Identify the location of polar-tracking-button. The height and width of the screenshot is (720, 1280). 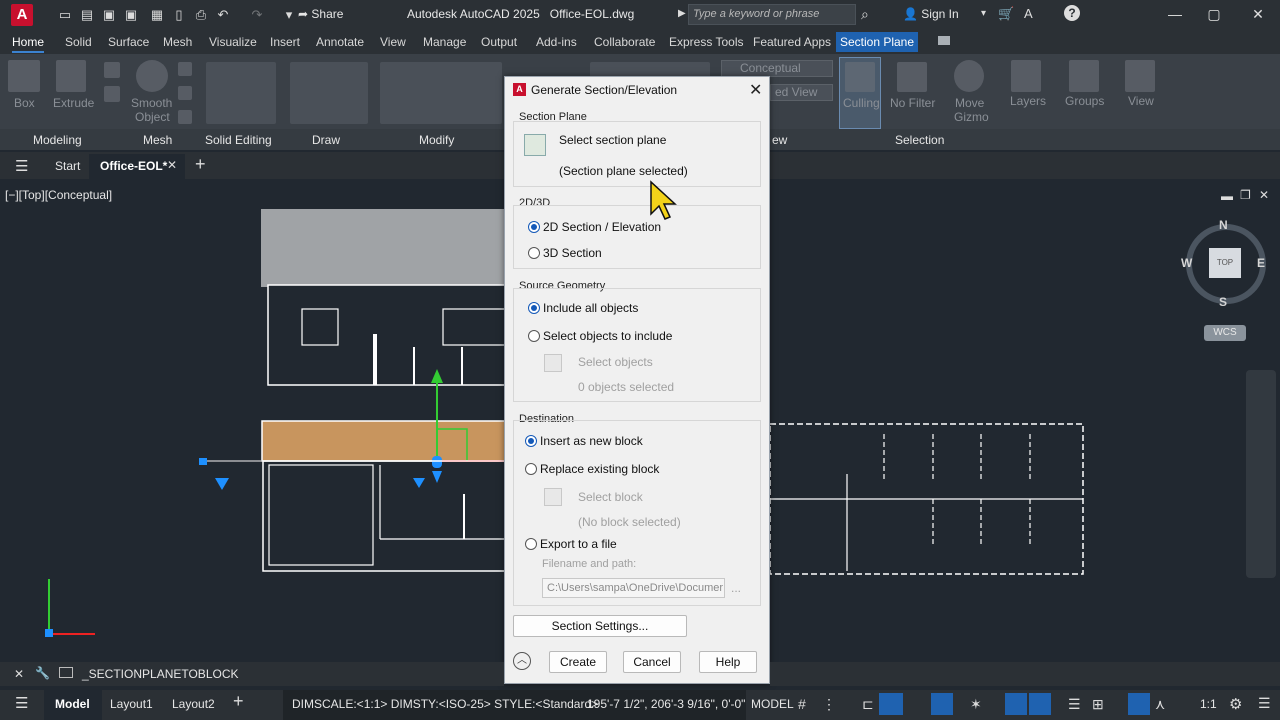
(891, 704).